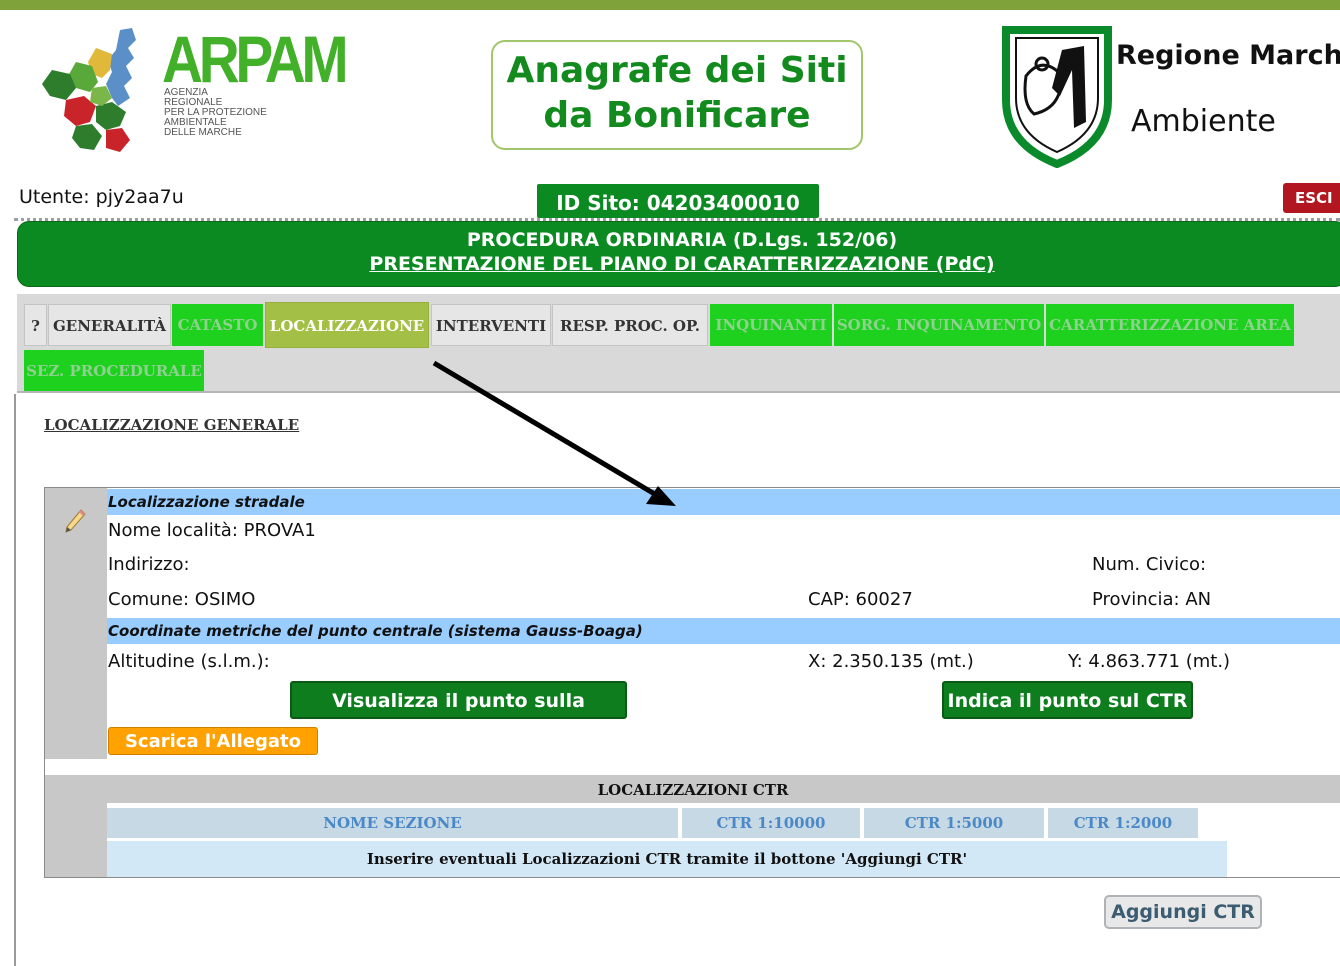  I want to click on altitudine: Altitudine (s.l.m.):, so click(189, 661).